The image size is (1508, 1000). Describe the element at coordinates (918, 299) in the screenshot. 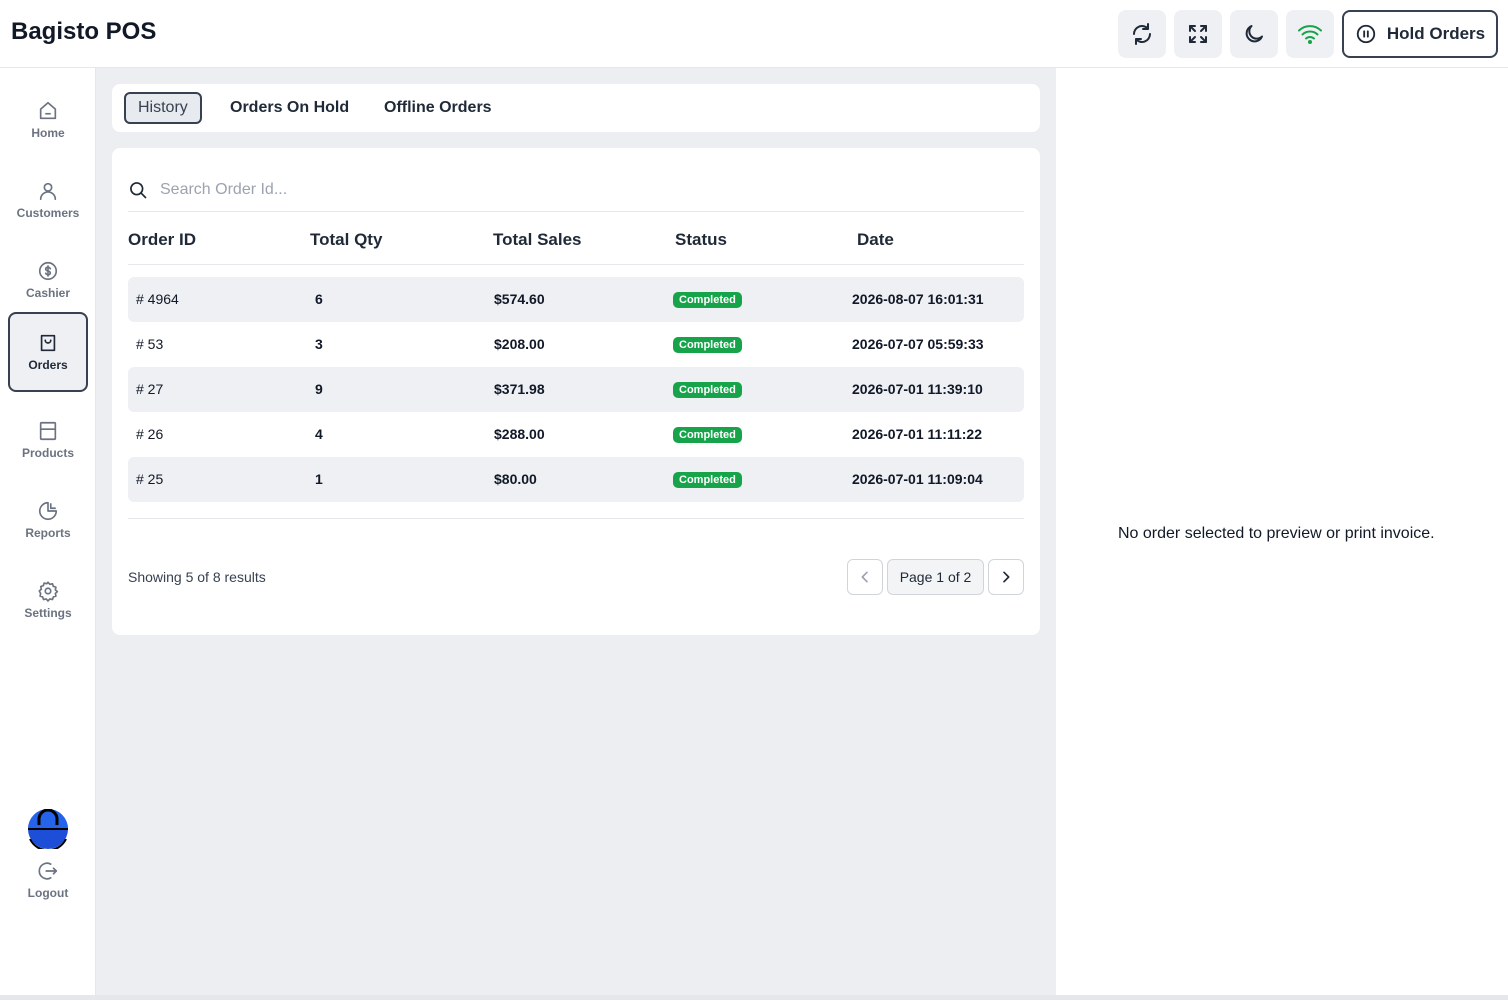

I see `date-cell: 2026-08-07 16:01:31` at that location.